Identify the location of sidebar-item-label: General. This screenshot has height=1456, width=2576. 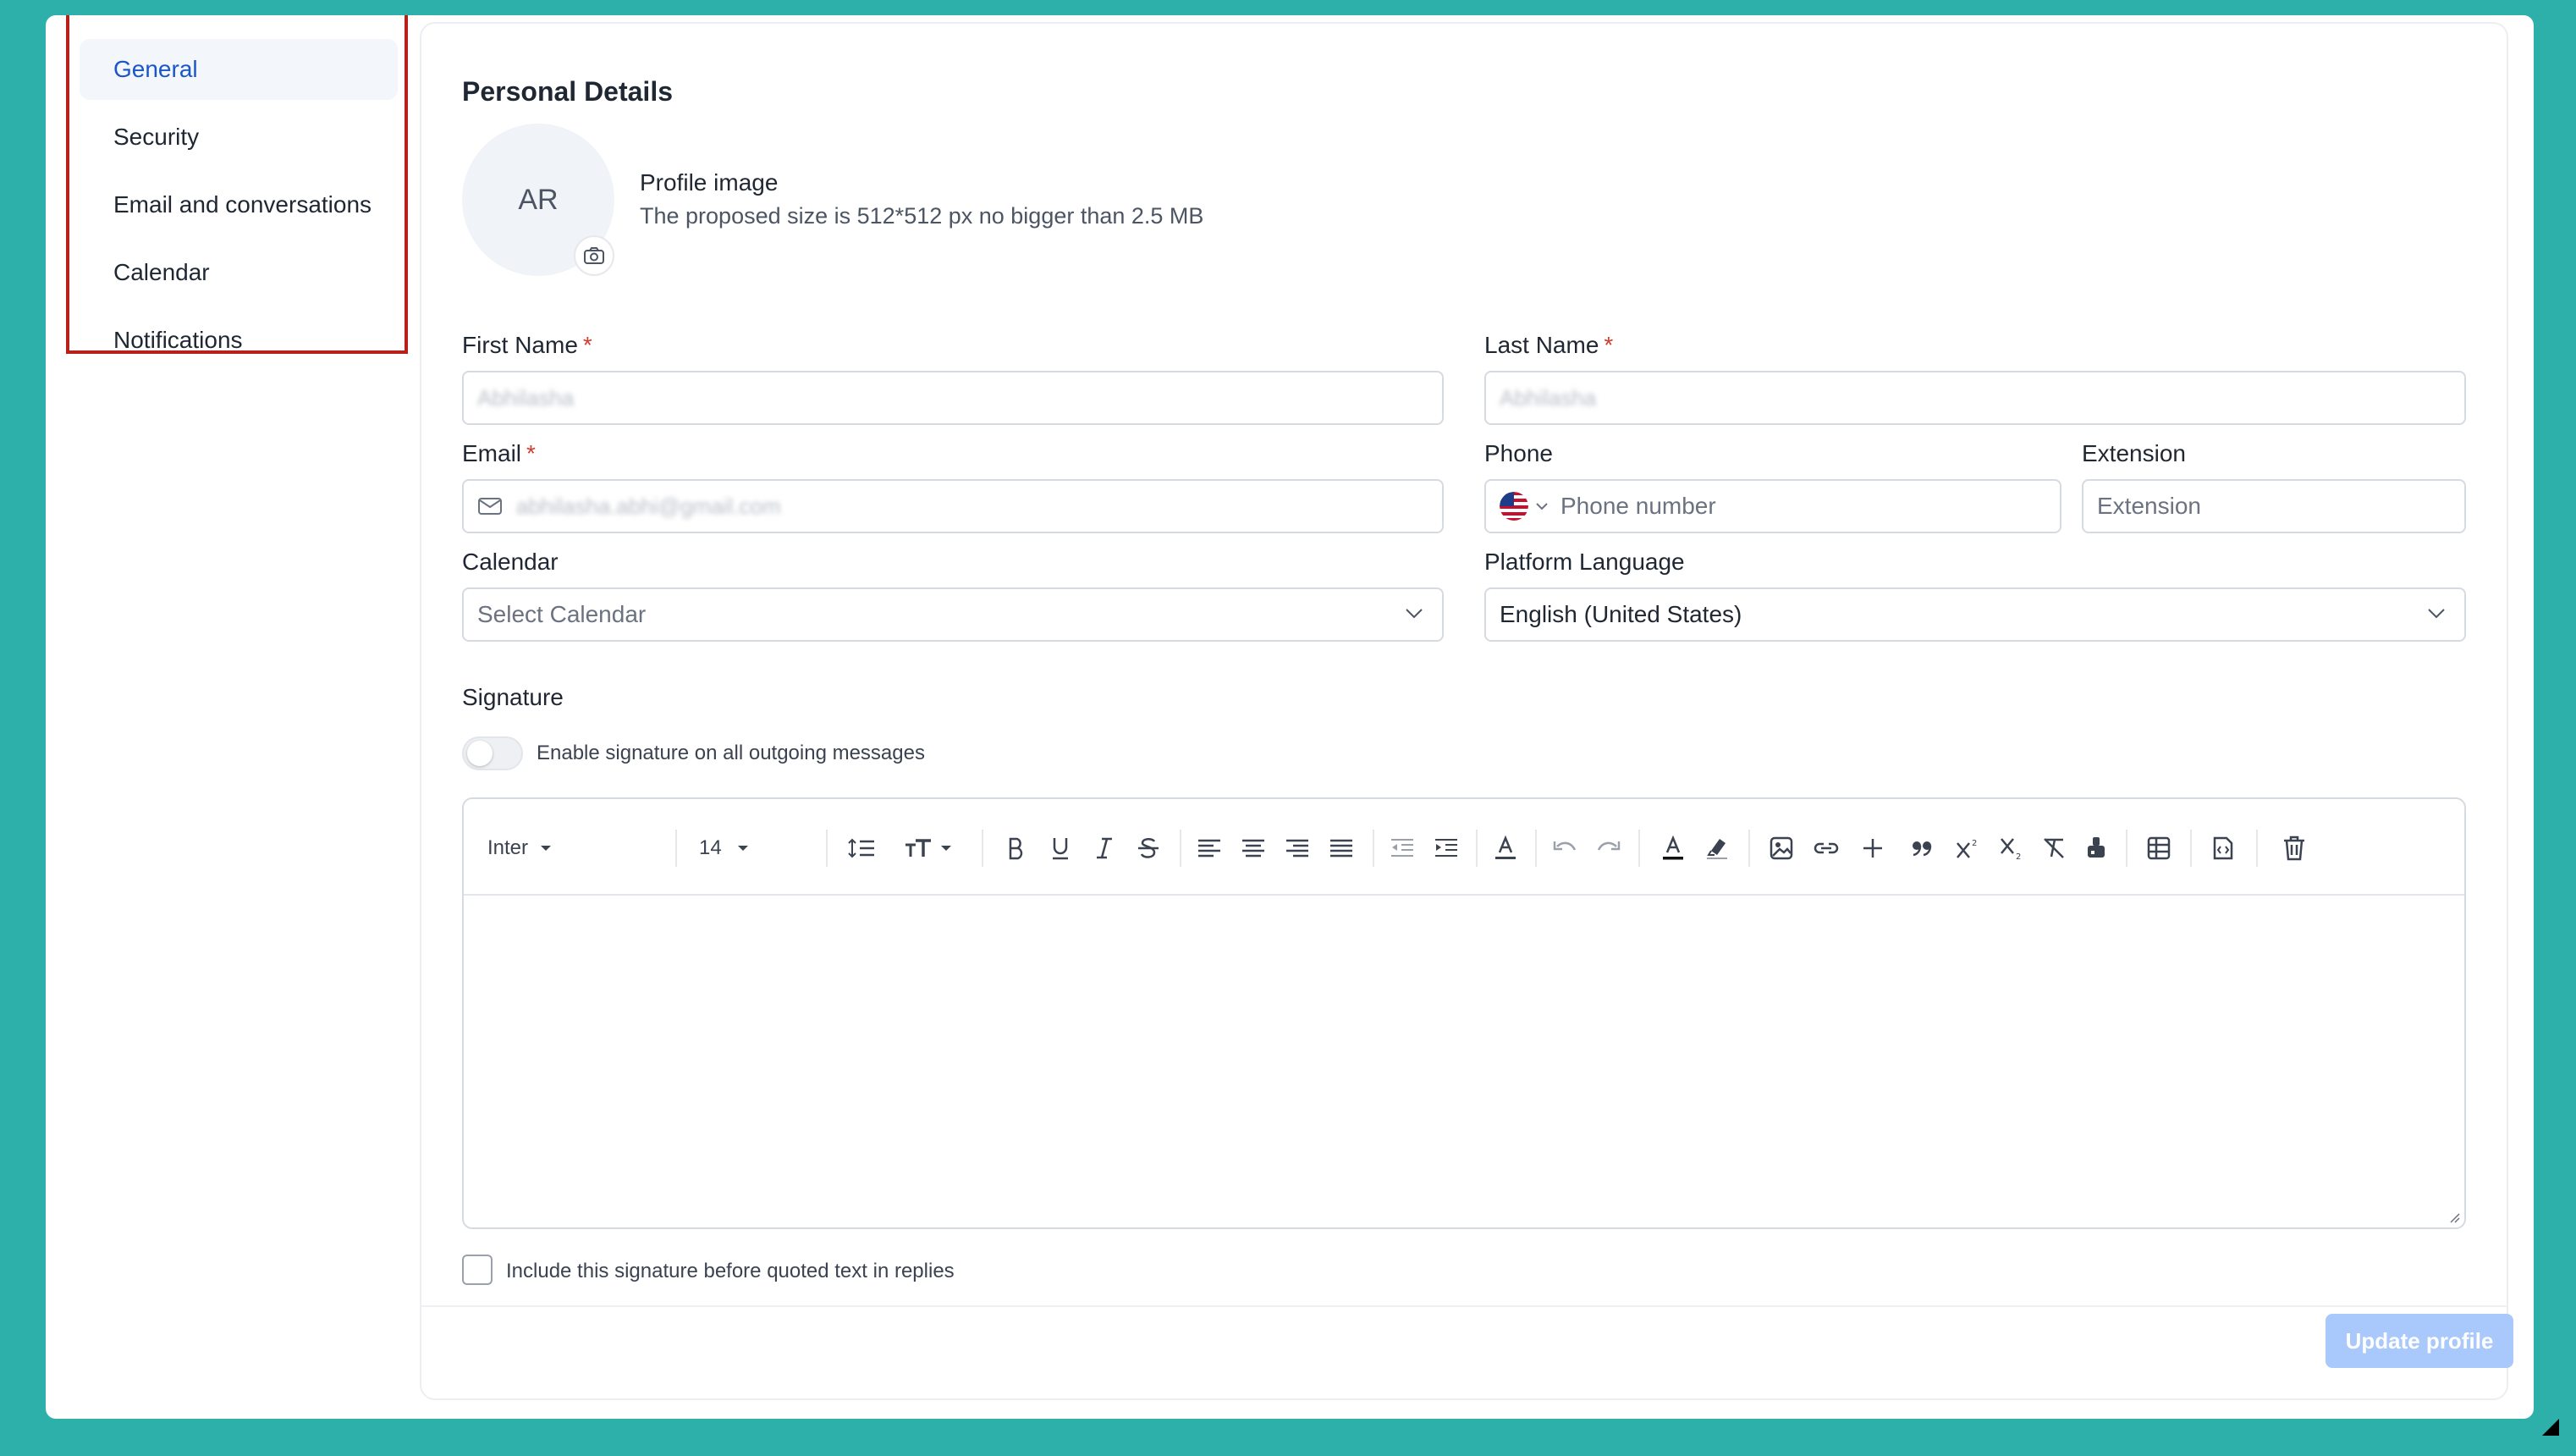
(155, 69).